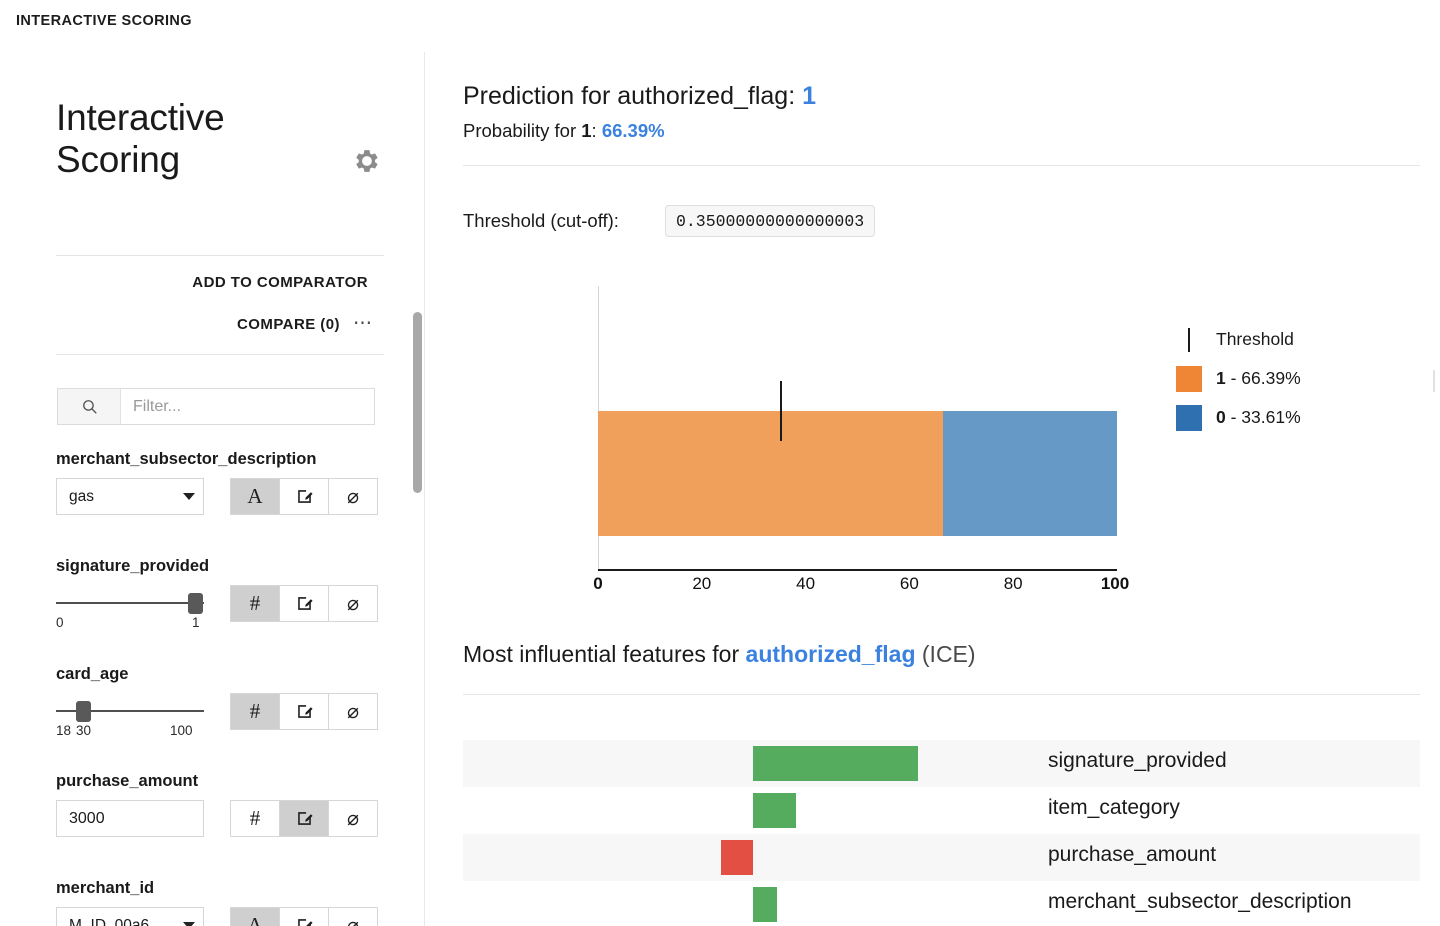 The height and width of the screenshot is (926, 1440). What do you see at coordinates (1434, 381) in the screenshot?
I see `right-edge-scroll-indicator` at bounding box center [1434, 381].